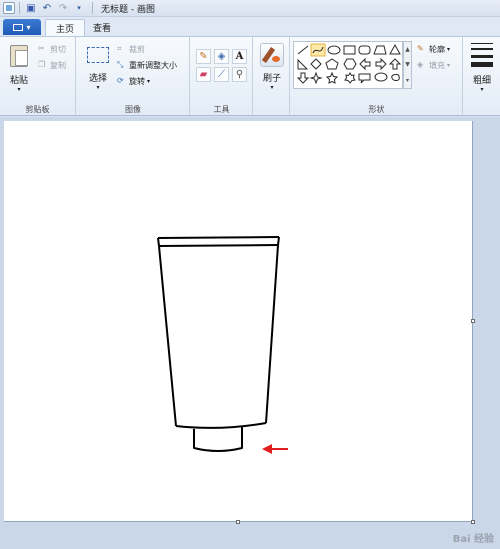 This screenshot has height=549, width=500. What do you see at coordinates (278, 241) in the screenshot?
I see `tube-band-right` at bounding box center [278, 241].